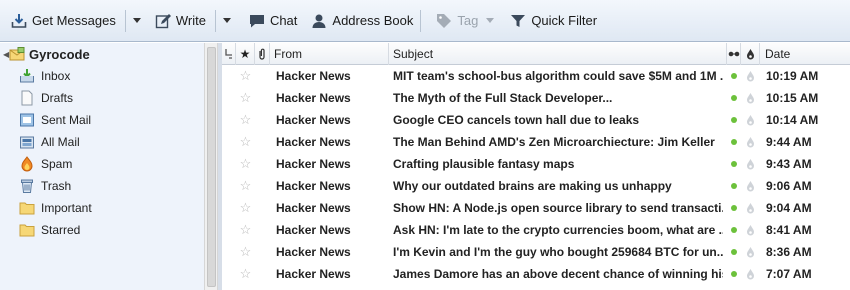 This screenshot has height=290, width=850. Describe the element at coordinates (102, 54) in the screenshot. I see `account-row: ◀ Gyrocode` at that location.